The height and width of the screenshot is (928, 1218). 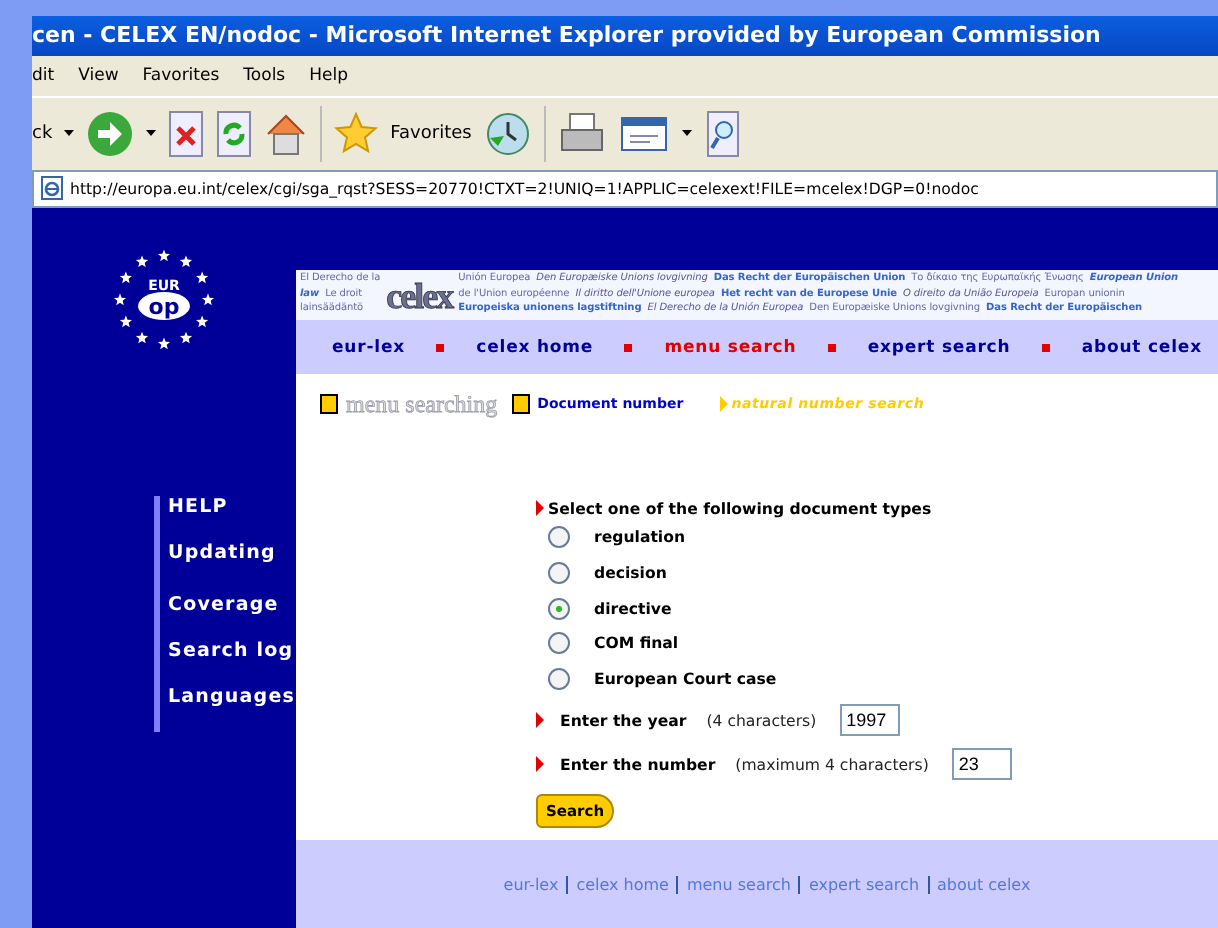 What do you see at coordinates (431, 133) in the screenshot?
I see `favorites-button: Favorites` at bounding box center [431, 133].